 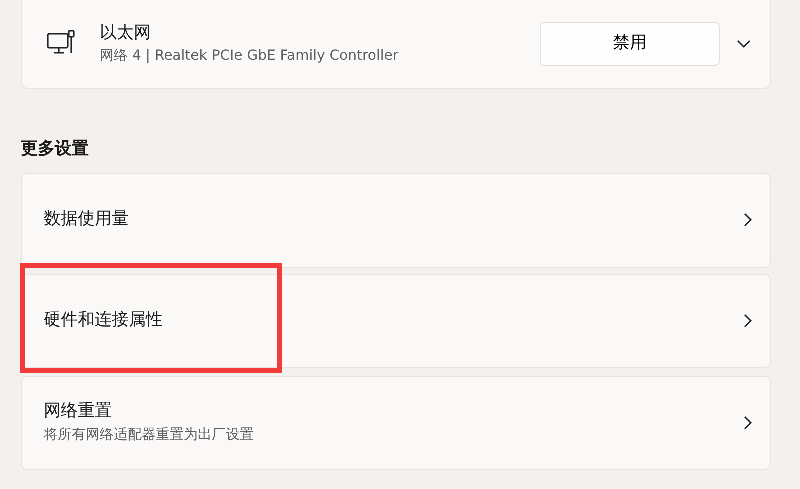 What do you see at coordinates (250, 56) in the screenshot?
I see `adapter-description: 网络 4 | Realtek PCIe GbE Family Controller` at bounding box center [250, 56].